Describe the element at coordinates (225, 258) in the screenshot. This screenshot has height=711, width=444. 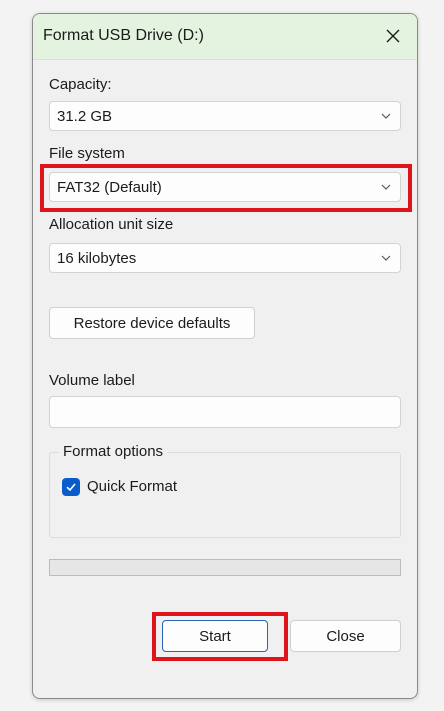
I see `allocation-unit-dropdown: 16 kilobytes` at that location.